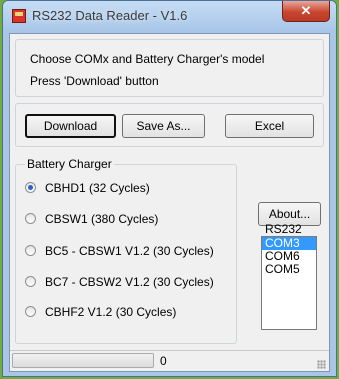 Image resolution: width=339 pixels, height=379 pixels. What do you see at coordinates (110, 15) in the screenshot?
I see `window-title: RS232 Data Reader - V1.6` at bounding box center [110, 15].